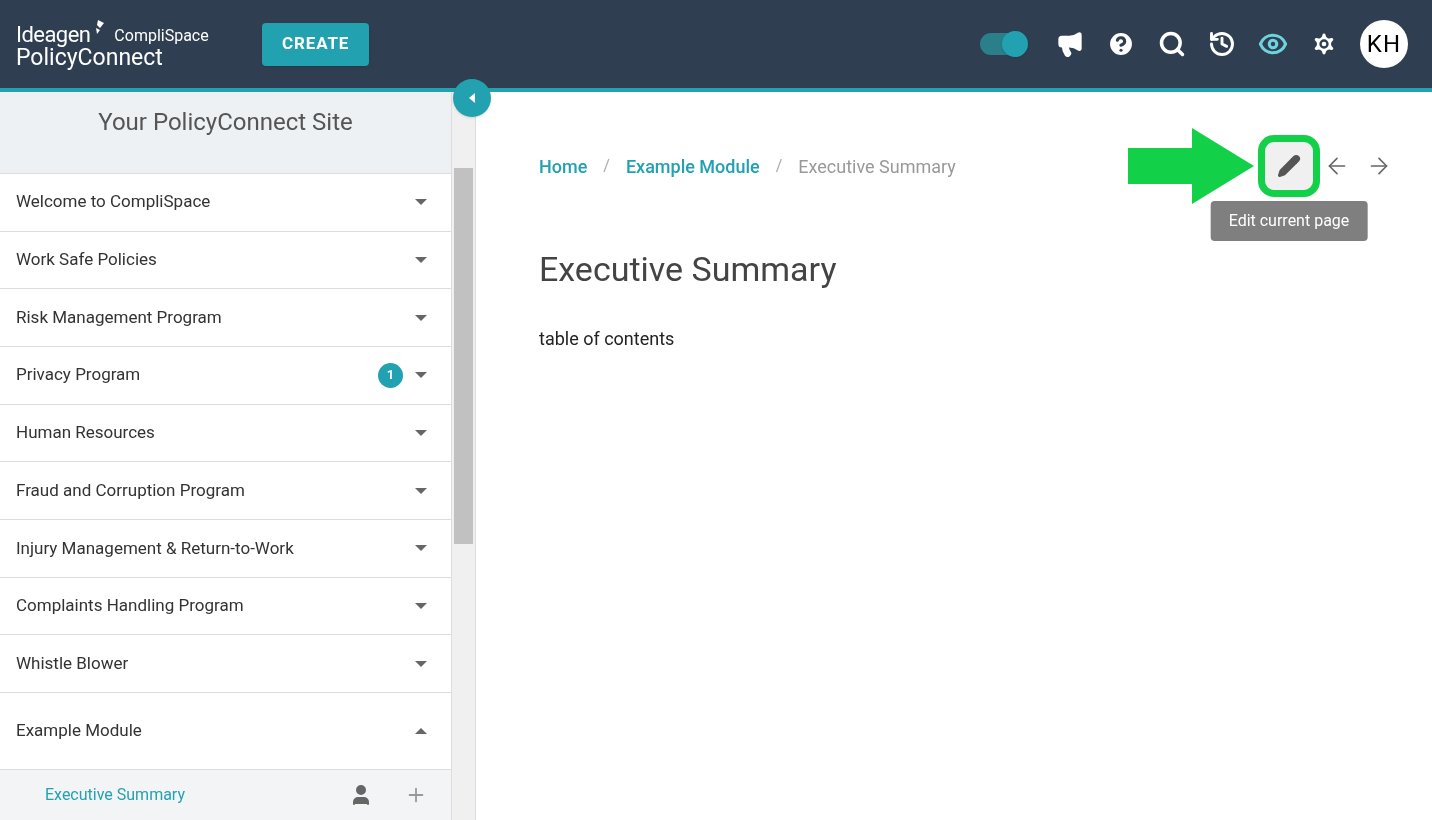 This screenshot has height=820, width=1432. Describe the element at coordinates (53, 34) in the screenshot. I see `logo-text: Ideagen` at that location.